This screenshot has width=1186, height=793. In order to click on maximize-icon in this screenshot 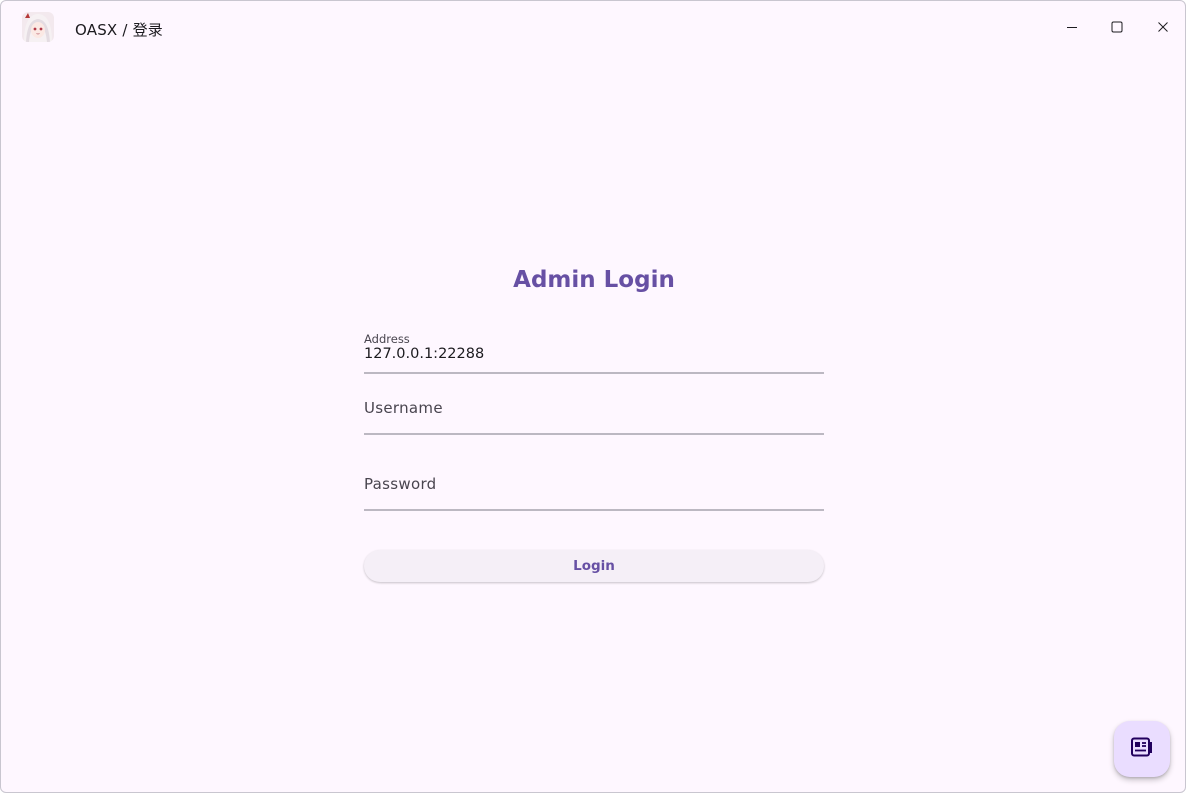, I will do `click(1117, 27)`.